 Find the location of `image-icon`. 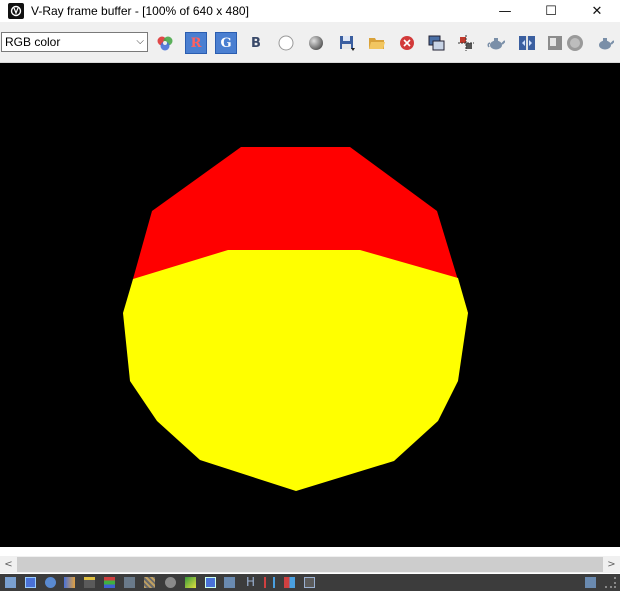

image-icon is located at coordinates (555, 43).